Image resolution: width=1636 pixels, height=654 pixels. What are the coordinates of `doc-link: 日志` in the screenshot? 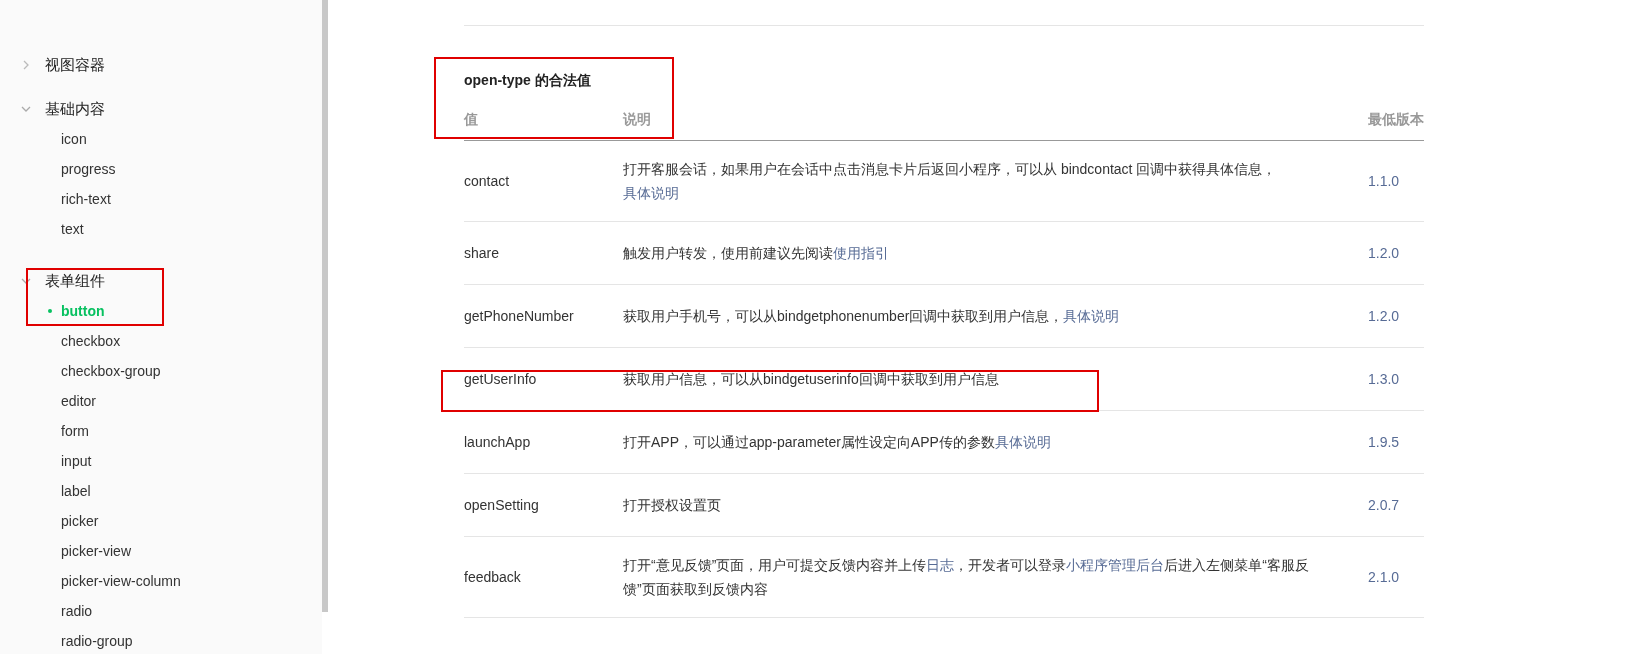 It's located at (940, 565).